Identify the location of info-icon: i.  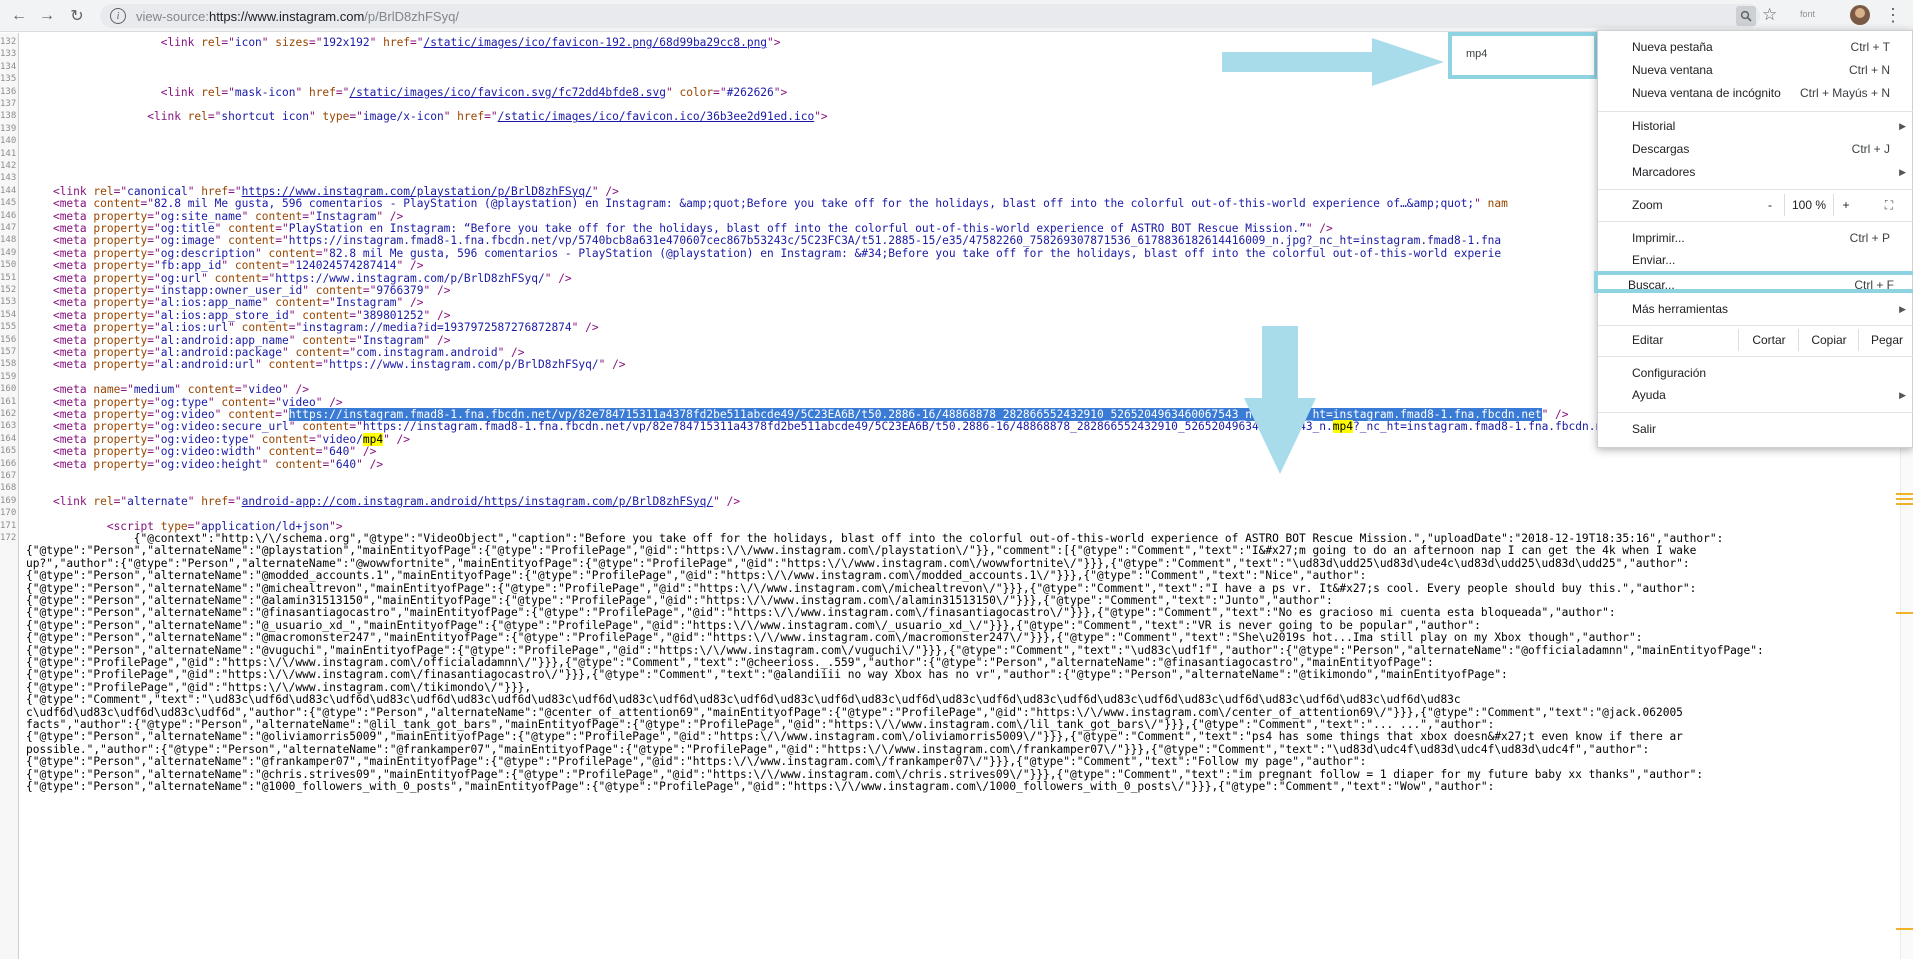
(118, 16).